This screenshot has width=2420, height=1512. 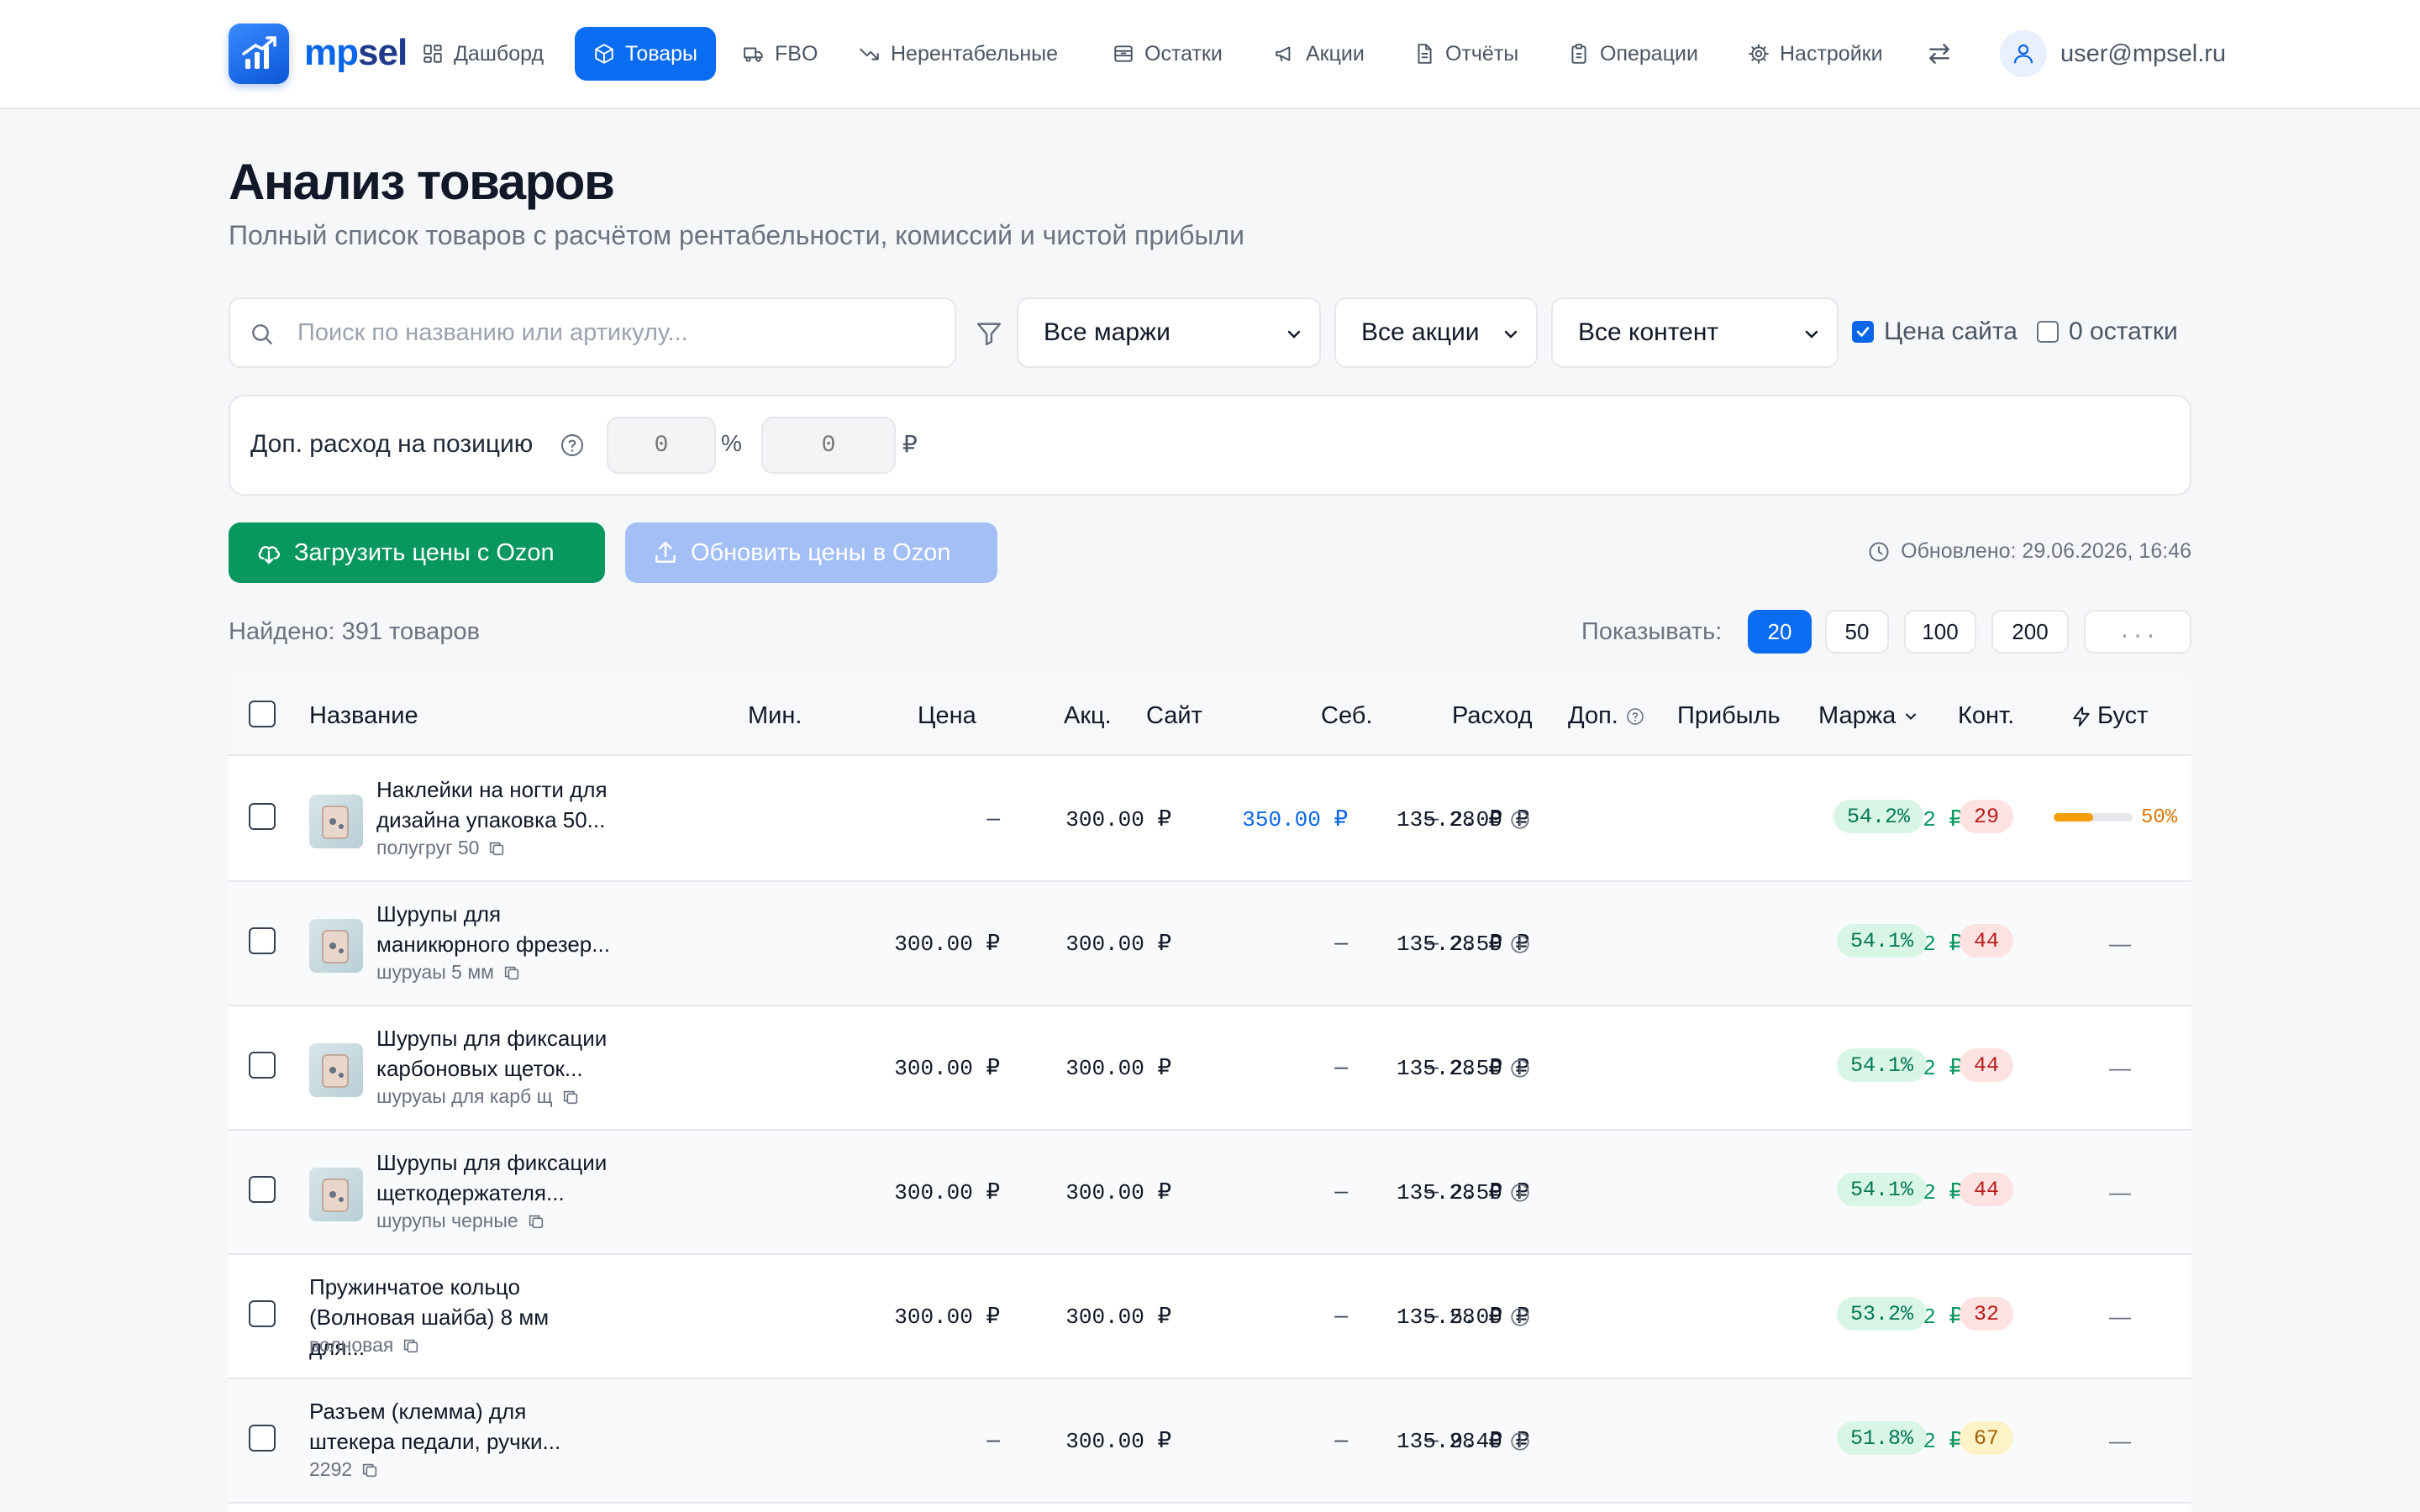 What do you see at coordinates (947, 716) in the screenshot?
I see `col-price: Цена` at bounding box center [947, 716].